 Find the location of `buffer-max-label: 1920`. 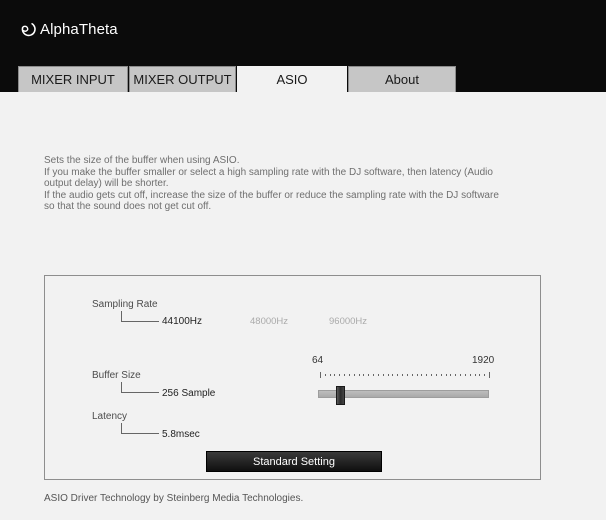

buffer-max-label: 1920 is located at coordinates (483, 360).